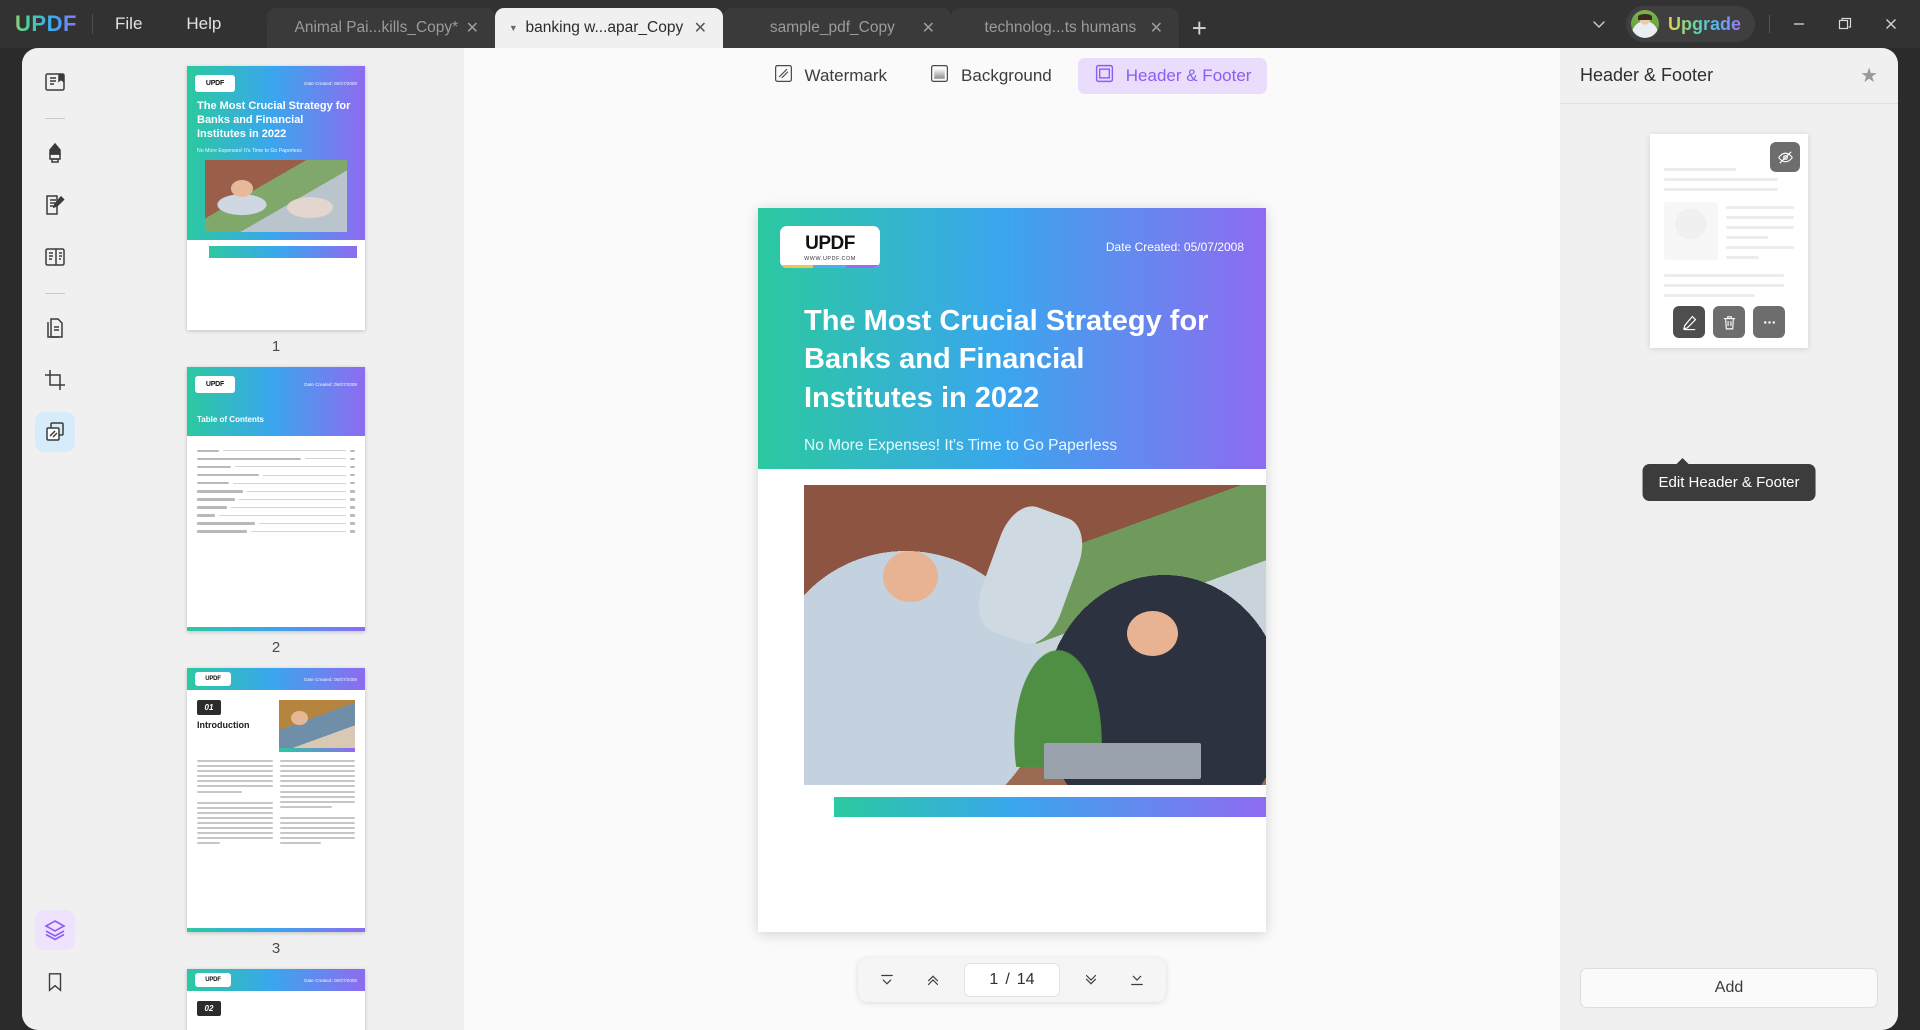 This screenshot has height=1030, width=1920. What do you see at coordinates (1691, 231) in the screenshot?
I see `preview-image-placeholder` at bounding box center [1691, 231].